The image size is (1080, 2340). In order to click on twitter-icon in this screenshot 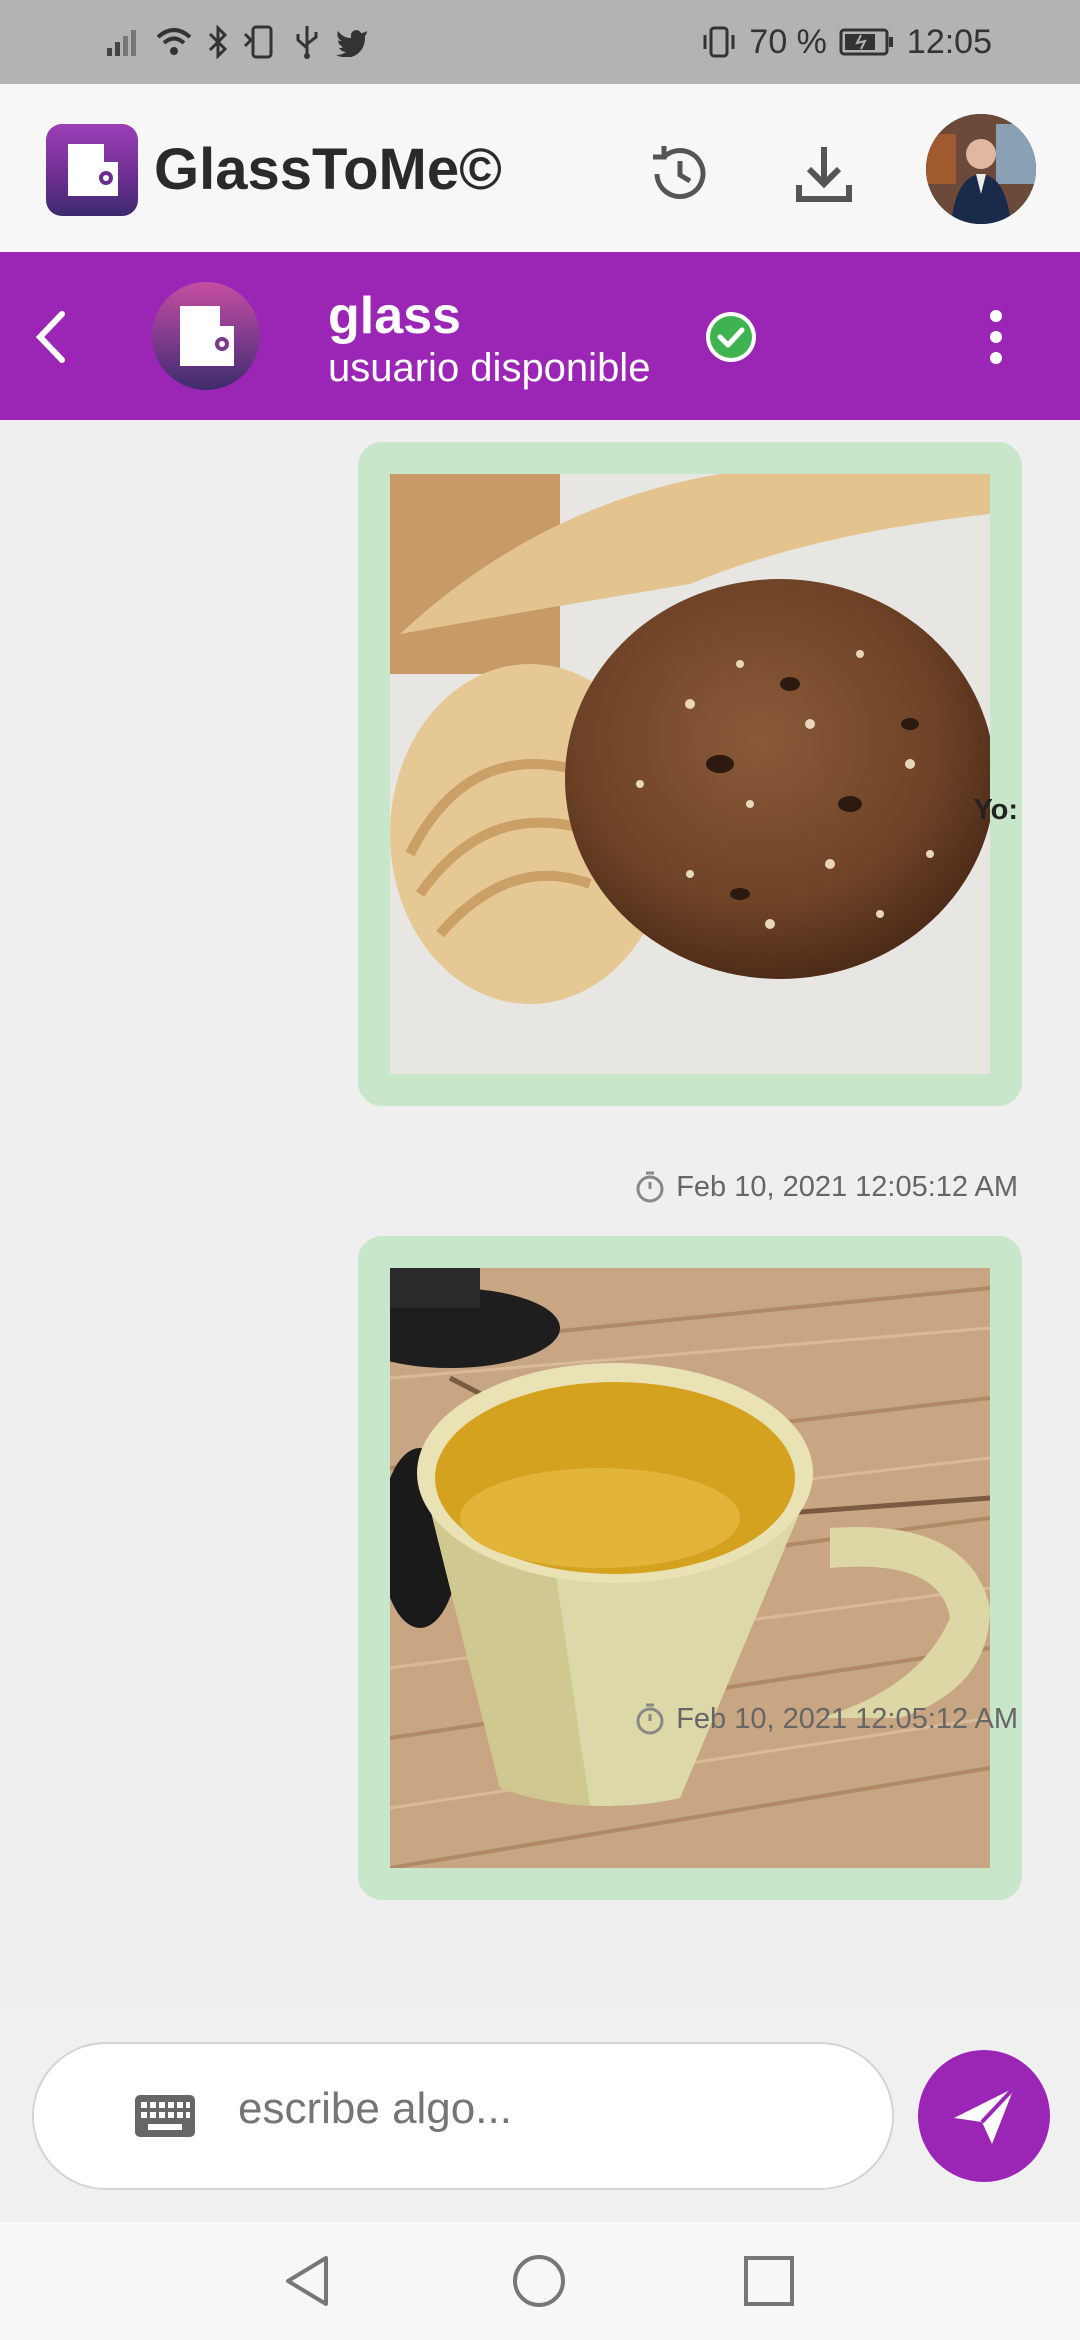, I will do `click(351, 43)`.